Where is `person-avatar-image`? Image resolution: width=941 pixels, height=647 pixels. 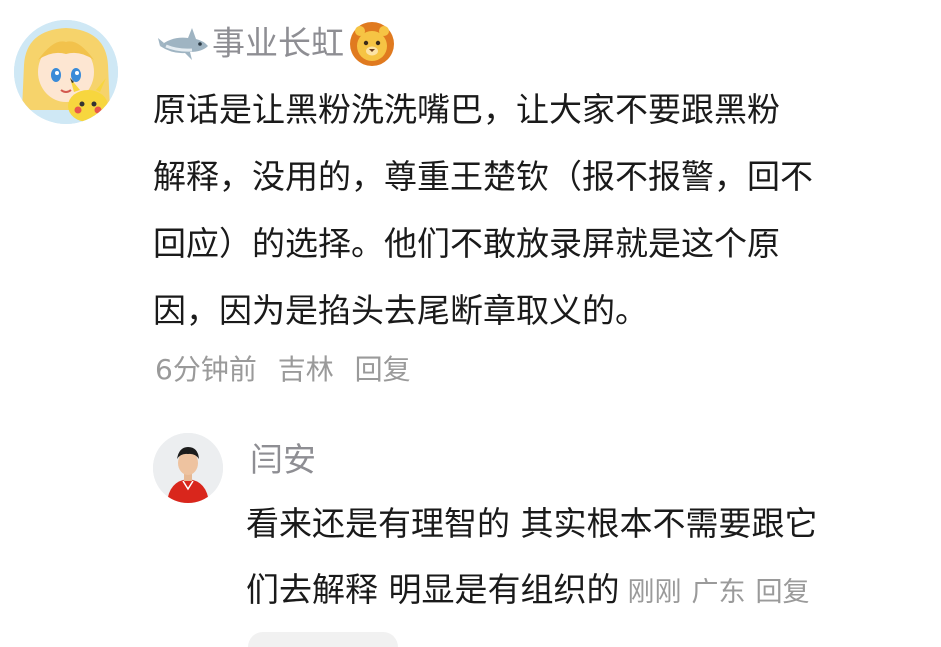 person-avatar-image is located at coordinates (188, 468).